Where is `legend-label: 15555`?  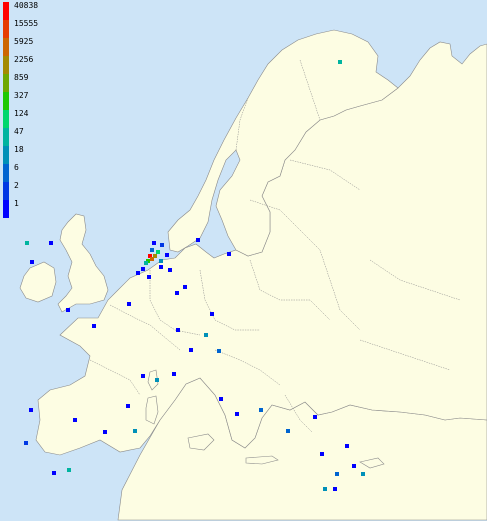 legend-label: 15555 is located at coordinates (26, 23).